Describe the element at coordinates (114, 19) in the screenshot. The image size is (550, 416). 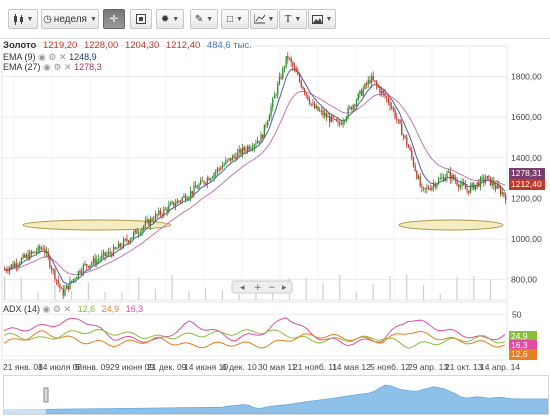
I see `crosshair-button: ✛` at that location.